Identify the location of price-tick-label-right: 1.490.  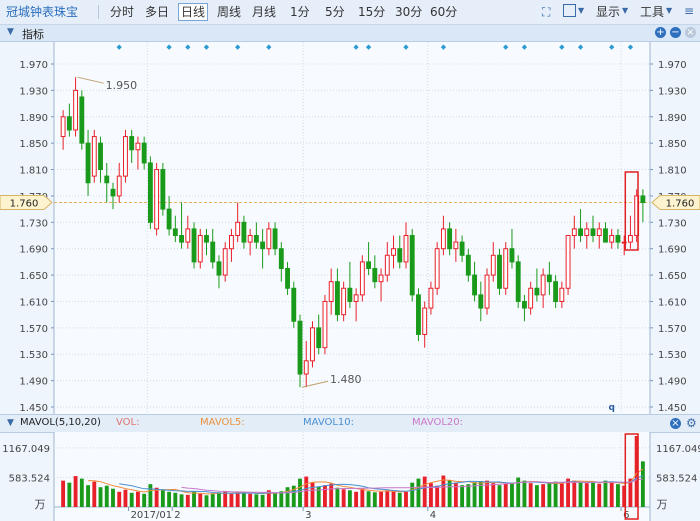
(672, 382).